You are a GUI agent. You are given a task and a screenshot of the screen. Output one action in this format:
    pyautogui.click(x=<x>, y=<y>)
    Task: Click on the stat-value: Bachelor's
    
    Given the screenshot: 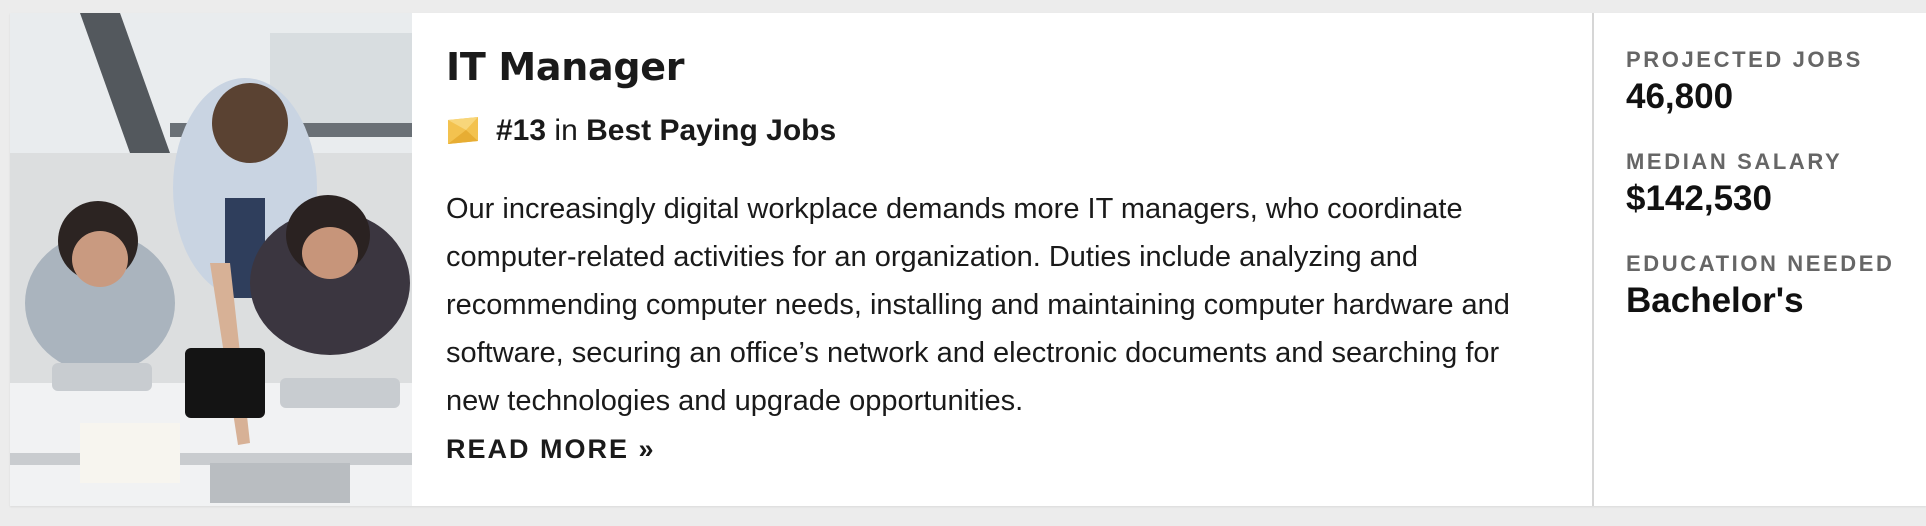 What is the action you would take?
    pyautogui.click(x=1715, y=300)
    